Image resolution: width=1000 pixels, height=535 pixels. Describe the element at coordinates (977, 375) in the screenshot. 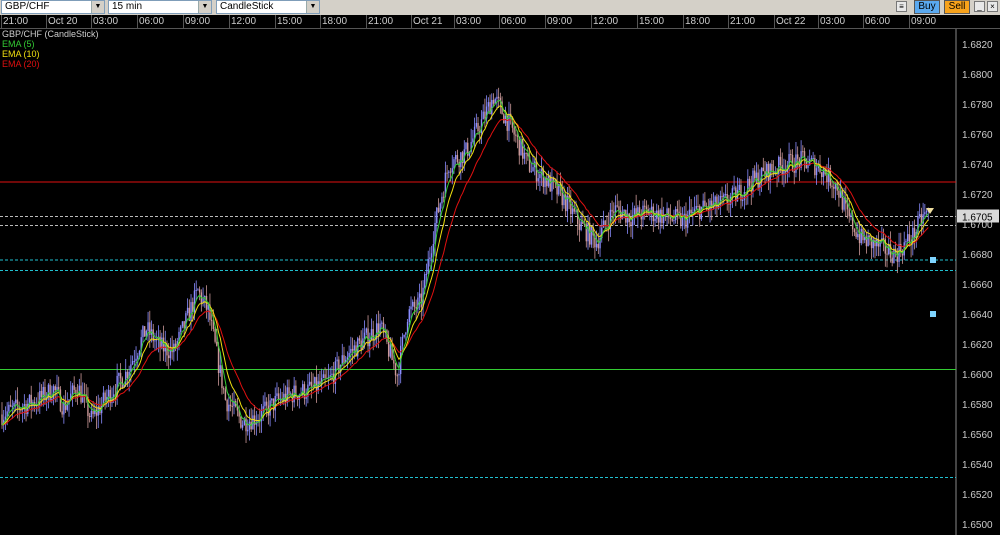

I see `price-tick-label: 1.6600` at that location.